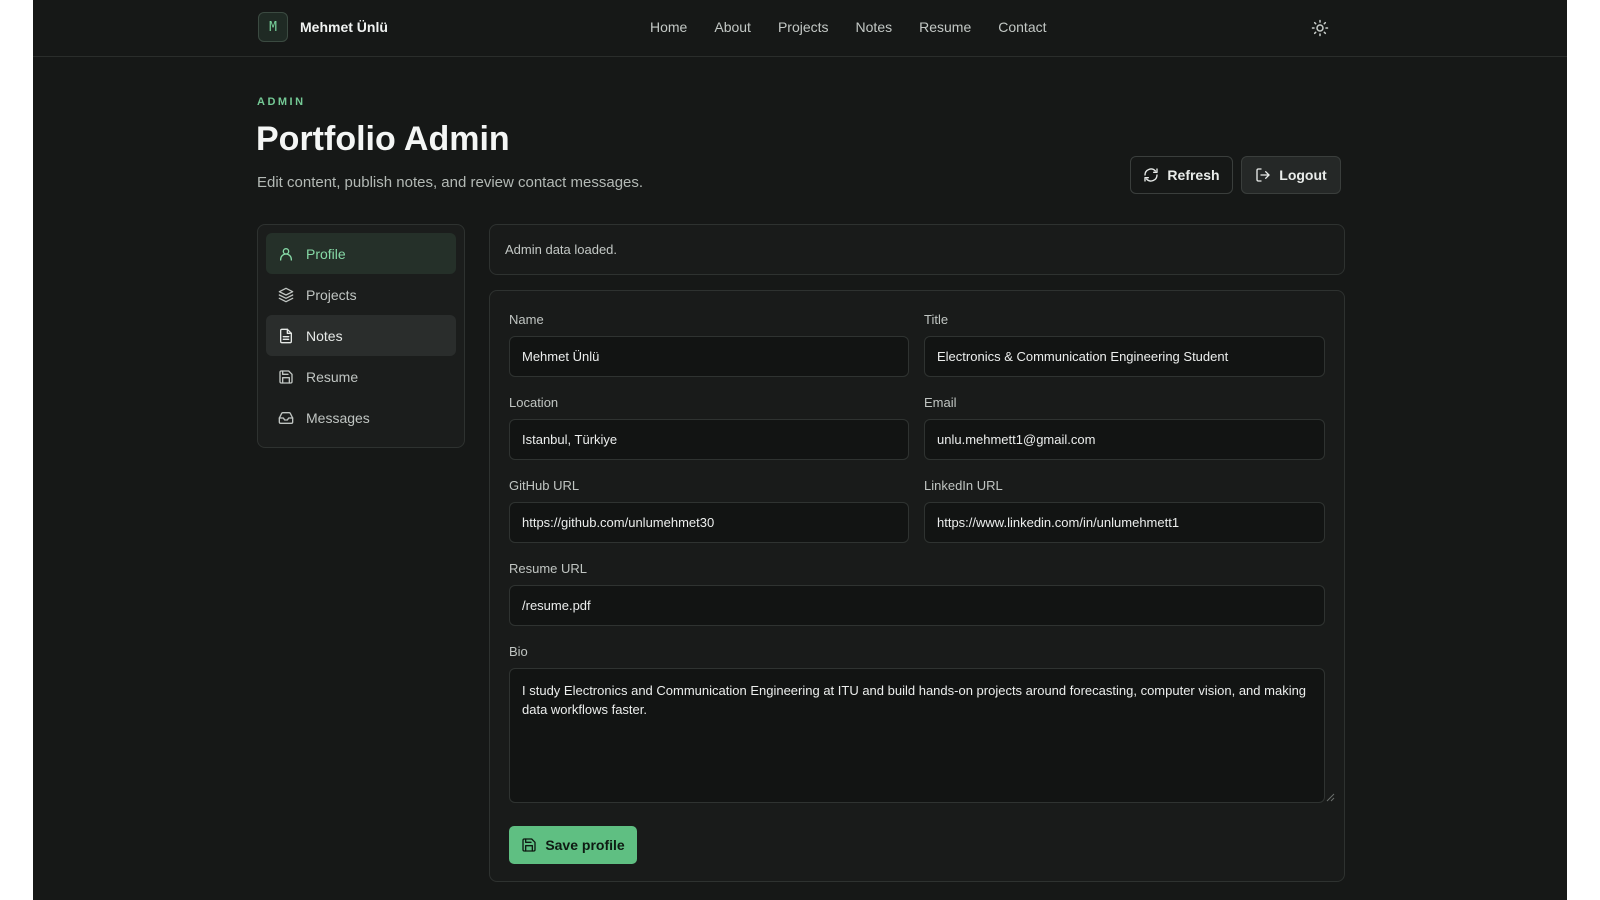  I want to click on location-input, so click(709, 439).